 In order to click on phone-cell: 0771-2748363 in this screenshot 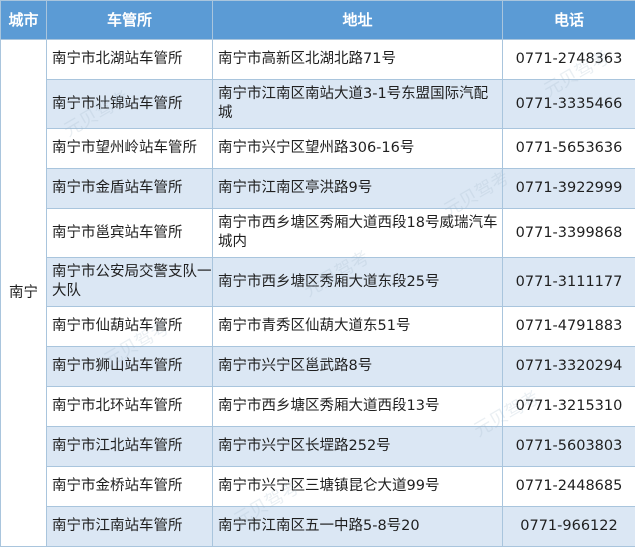, I will do `click(568, 59)`.